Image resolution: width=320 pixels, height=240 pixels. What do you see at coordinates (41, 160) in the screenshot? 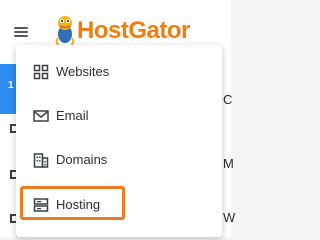
I see `building-icon` at bounding box center [41, 160].